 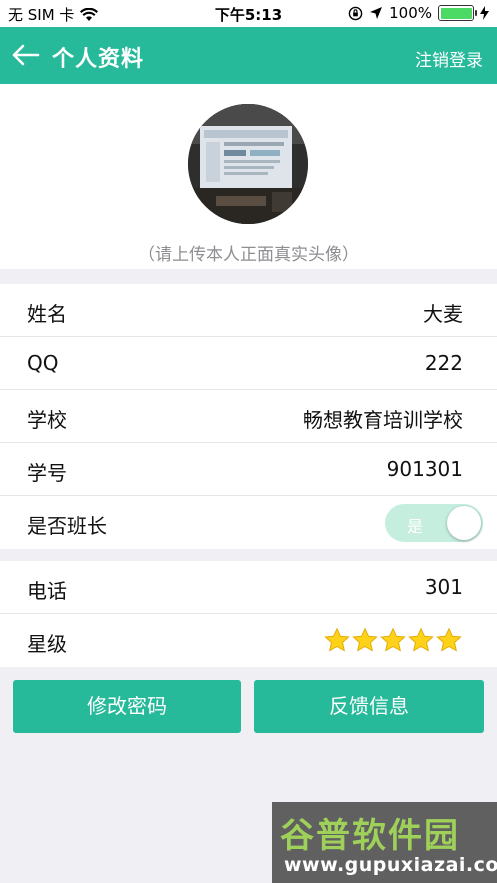 I want to click on back-button, so click(x=26, y=55).